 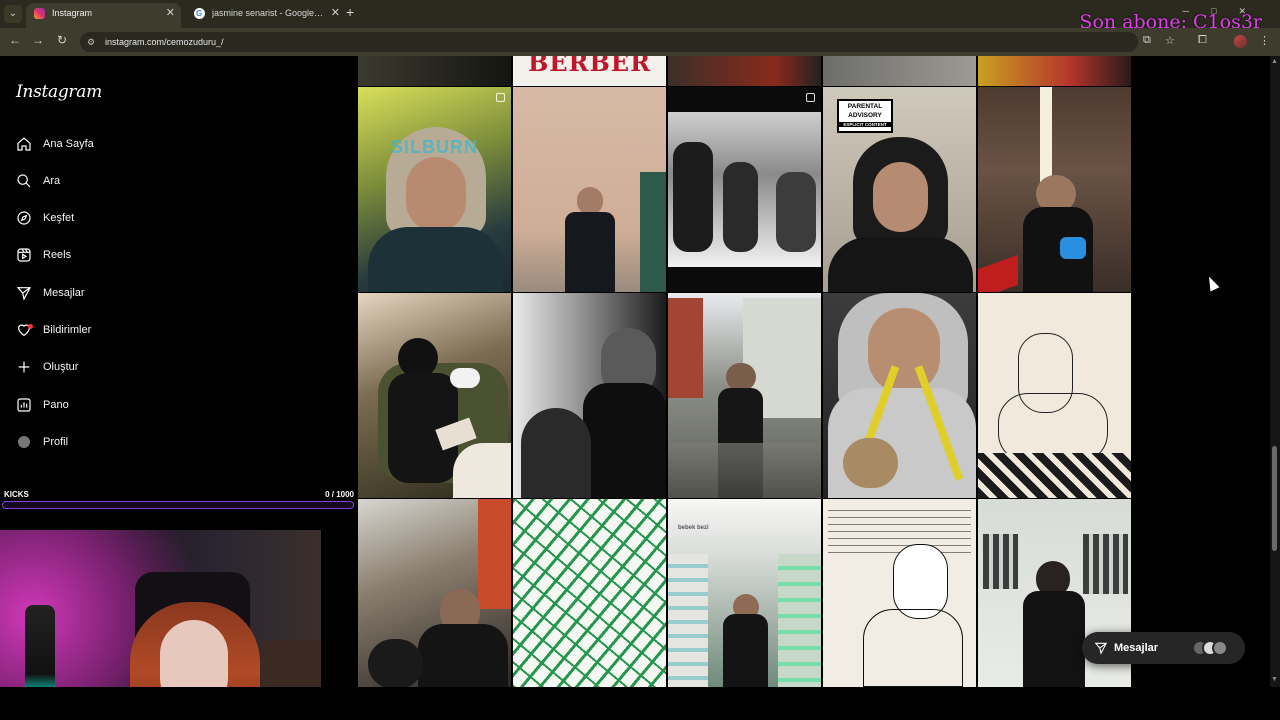 What do you see at coordinates (24, 181) in the screenshot?
I see `search-icon` at bounding box center [24, 181].